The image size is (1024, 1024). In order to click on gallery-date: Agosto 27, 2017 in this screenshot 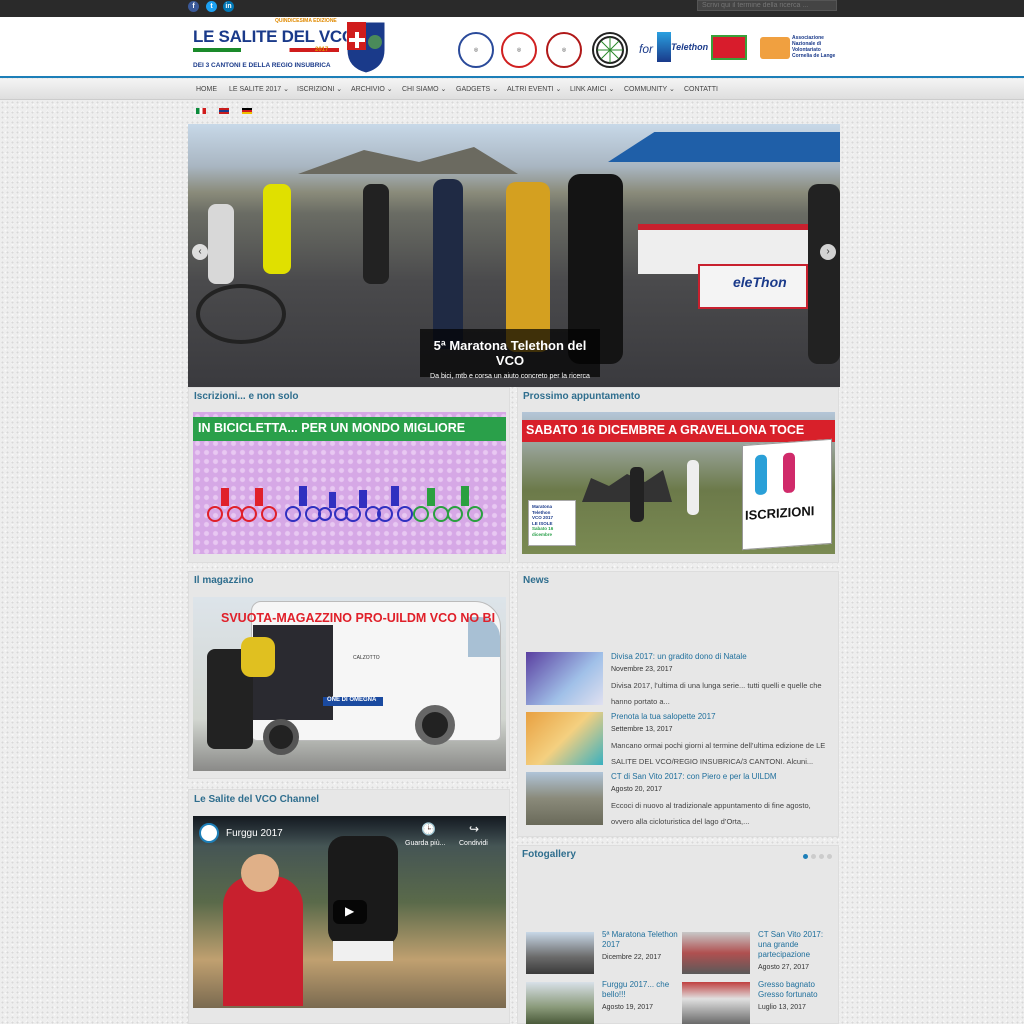, I will do `click(783, 967)`.